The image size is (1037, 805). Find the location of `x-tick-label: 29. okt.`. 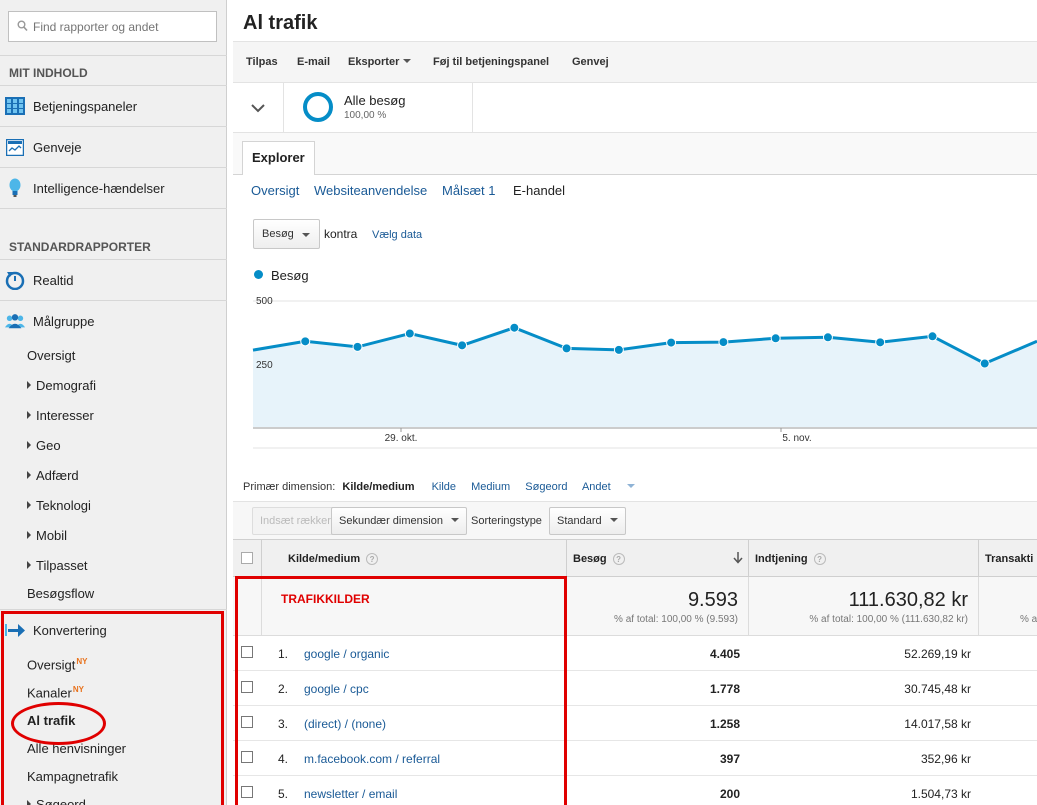

x-tick-label: 29. okt. is located at coordinates (401, 438).